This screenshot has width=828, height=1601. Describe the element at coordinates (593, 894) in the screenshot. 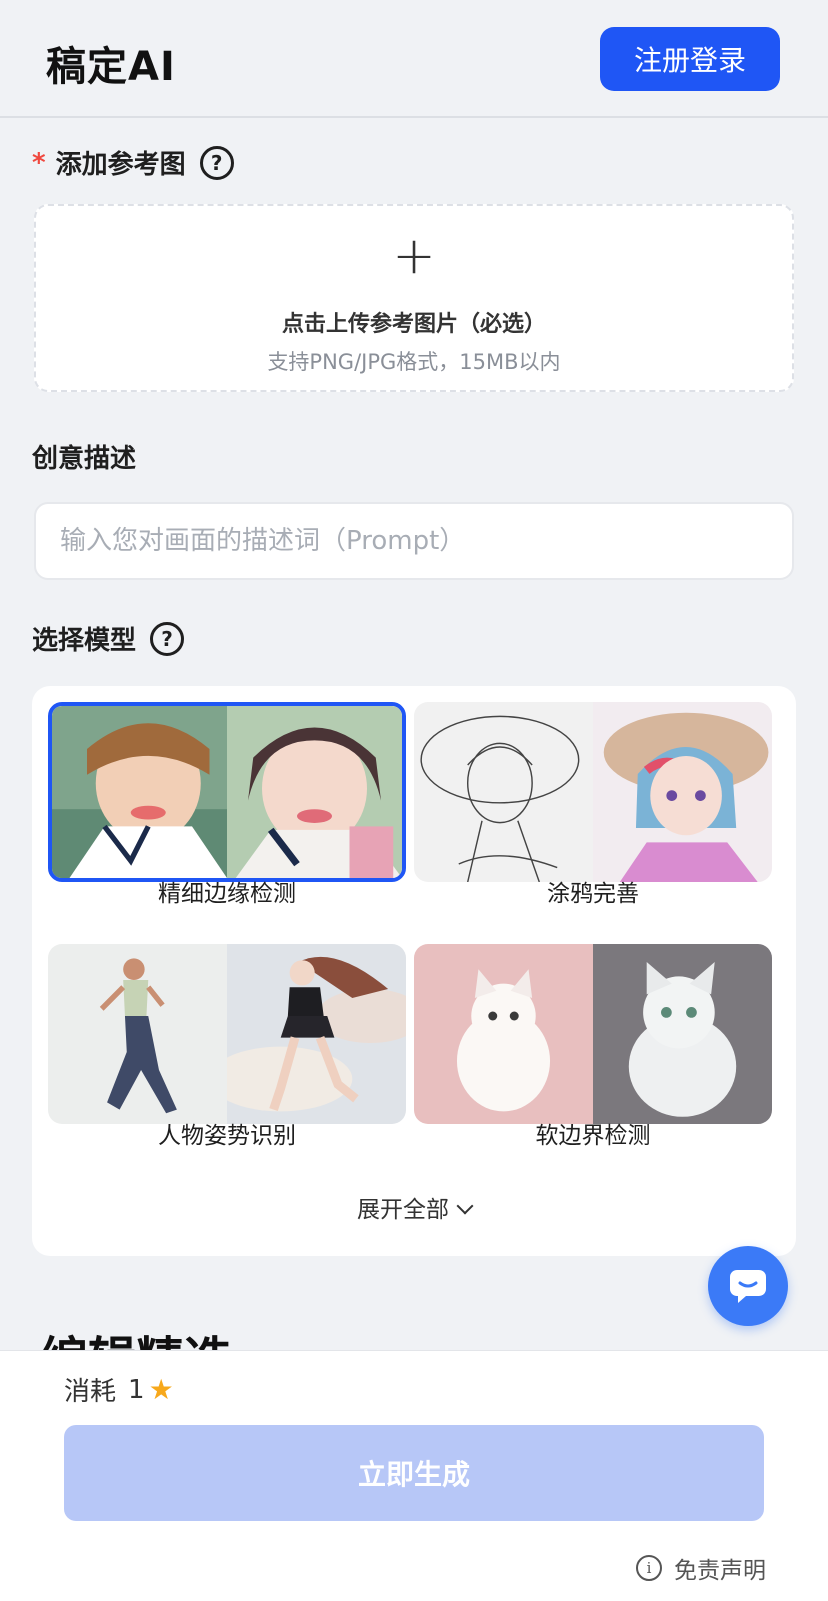

I see `model-label: 涂鸦完善` at that location.